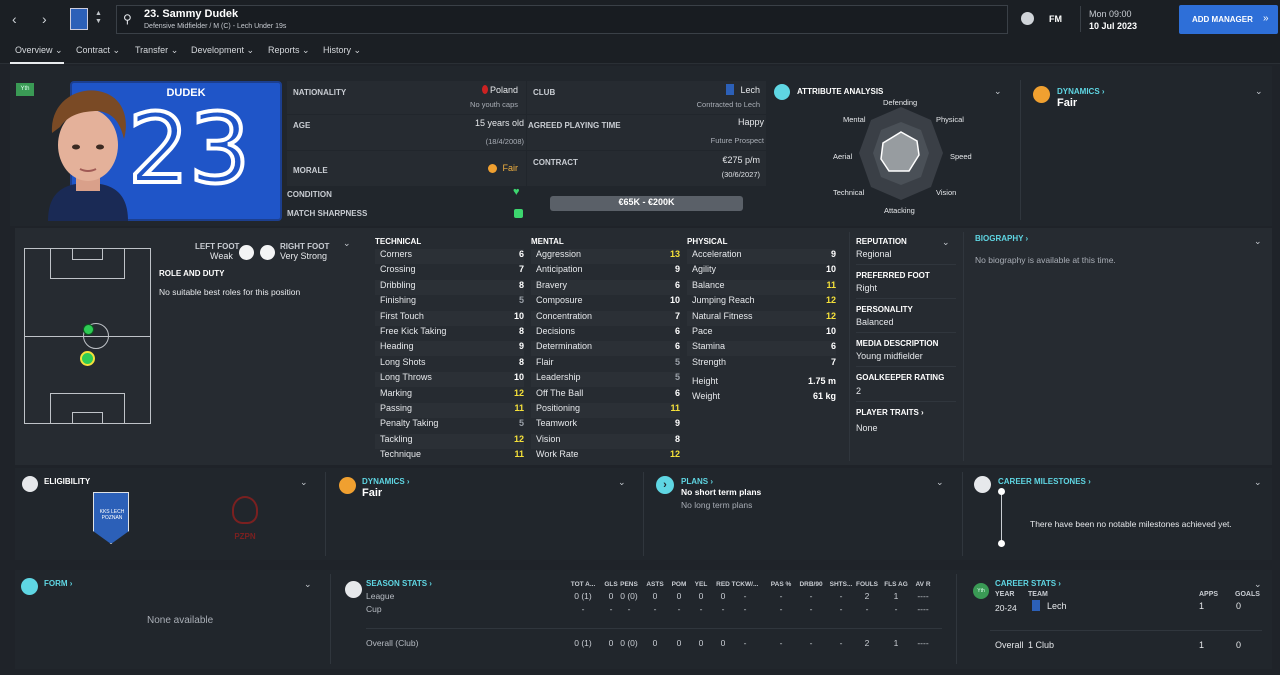 Image resolution: width=1280 pixels, height=675 pixels. What do you see at coordinates (605, 302) in the screenshot?
I see `attribute-row: Composure 10` at bounding box center [605, 302].